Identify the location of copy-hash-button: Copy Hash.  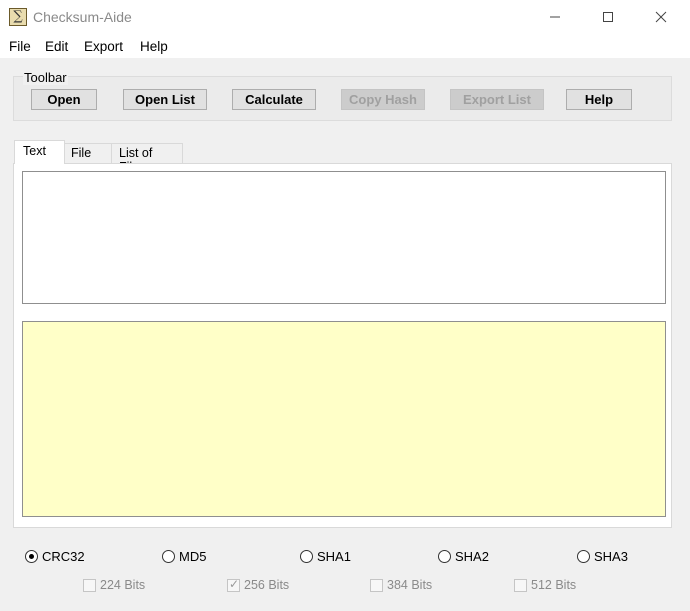
(383, 99).